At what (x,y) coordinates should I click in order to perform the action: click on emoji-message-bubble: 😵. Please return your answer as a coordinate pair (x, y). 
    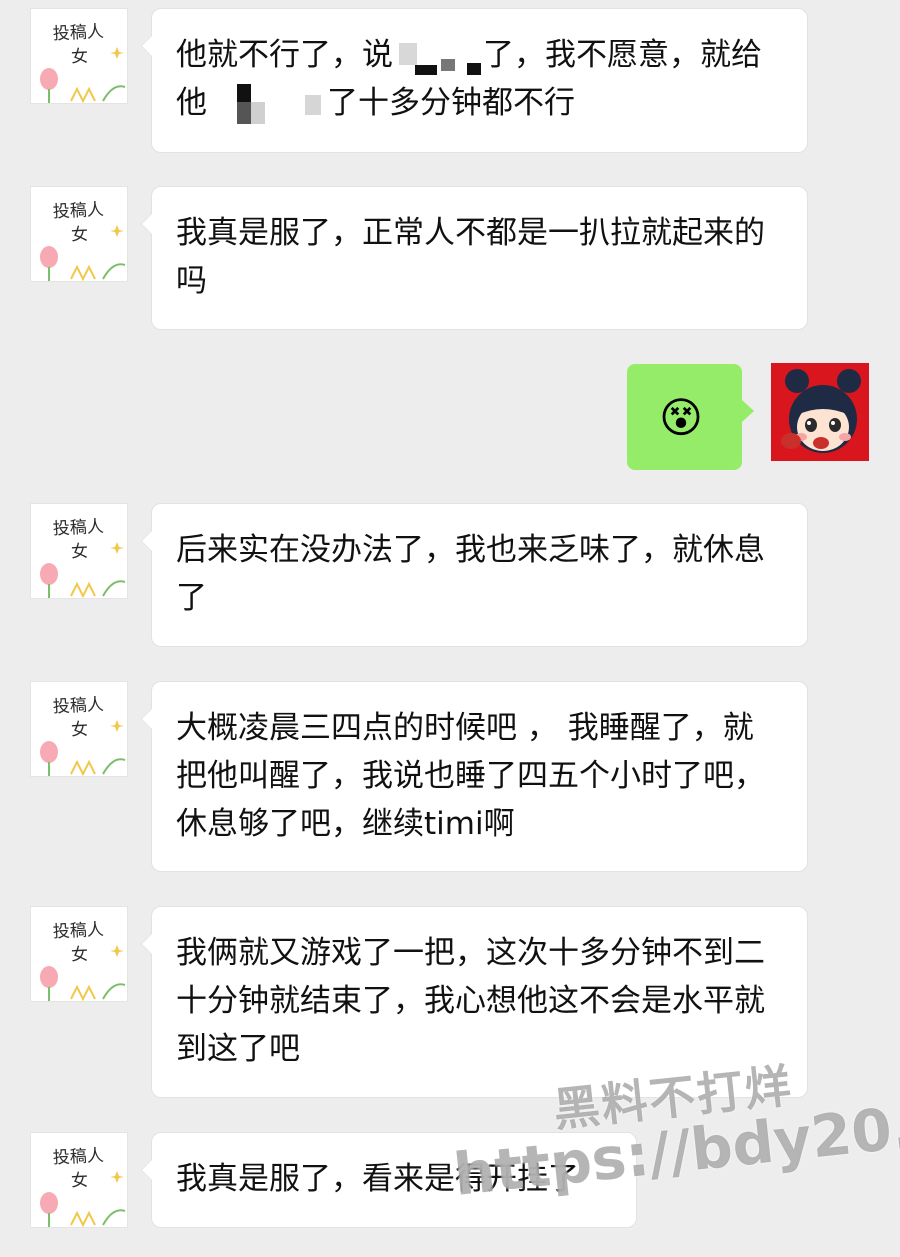
    Looking at the image, I should click on (690, 417).